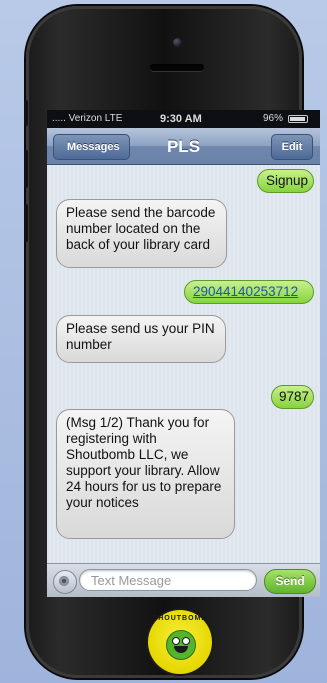  I want to click on clock: 9:30 AM, so click(181, 119).